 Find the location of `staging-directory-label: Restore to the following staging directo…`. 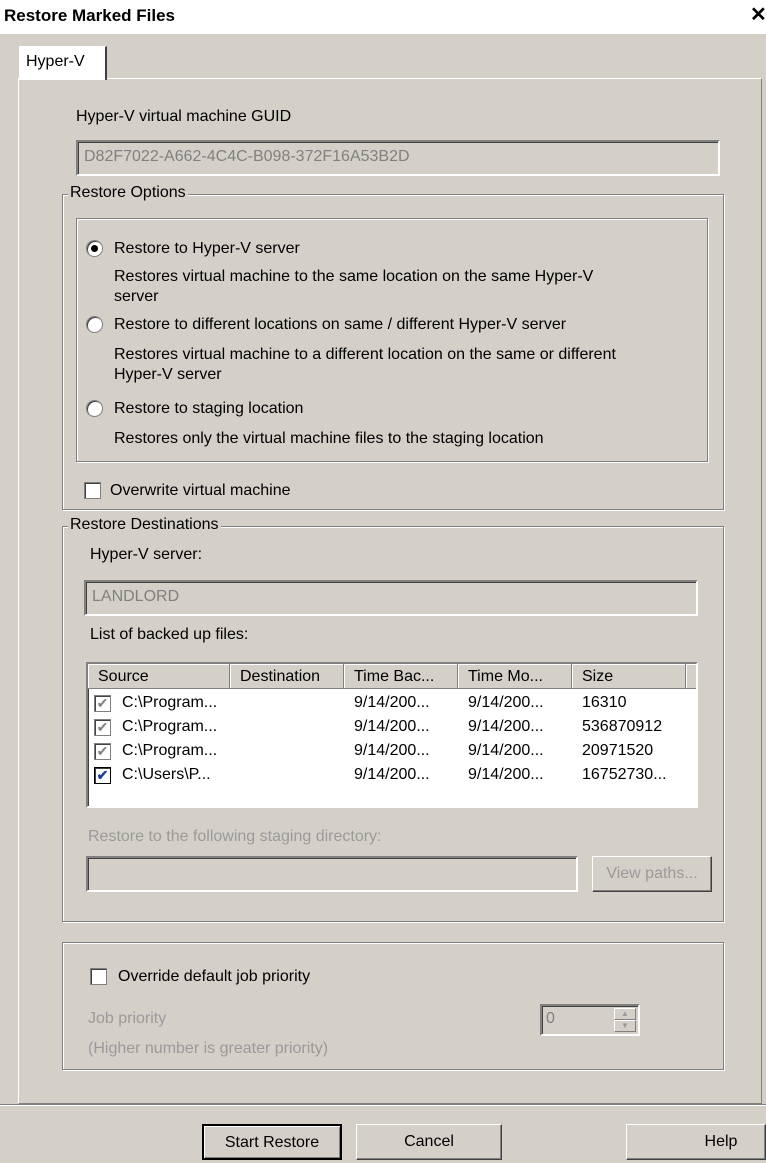

staging-directory-label: Restore to the following staging directo… is located at coordinates (235, 836).